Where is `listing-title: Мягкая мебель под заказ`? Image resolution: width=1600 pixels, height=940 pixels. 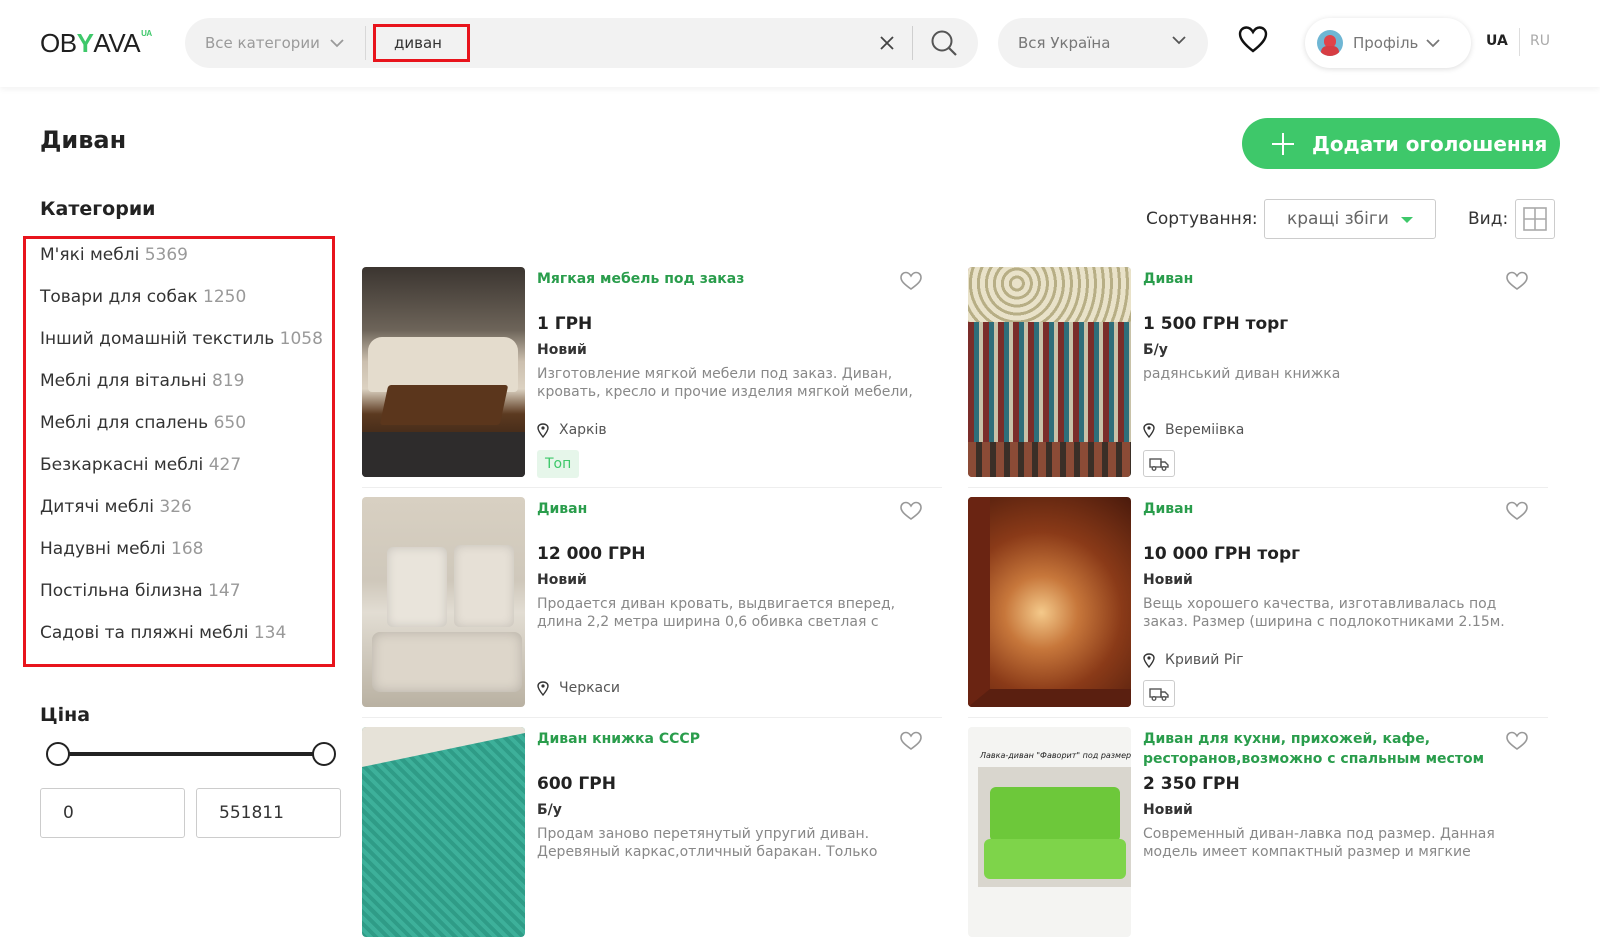 listing-title: Мягкая мебель под заказ is located at coordinates (722, 279).